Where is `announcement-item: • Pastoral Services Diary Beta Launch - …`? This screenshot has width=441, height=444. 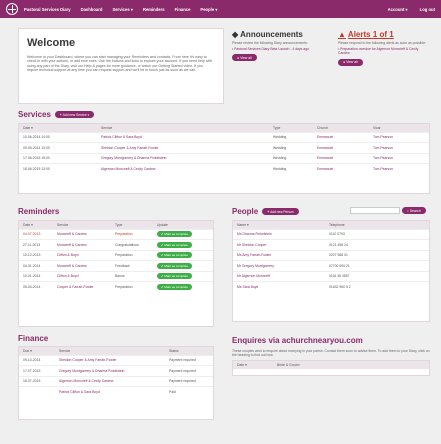 announcement-item: • Pastoral Services Diary Beta Launch - … is located at coordinates (282, 49).